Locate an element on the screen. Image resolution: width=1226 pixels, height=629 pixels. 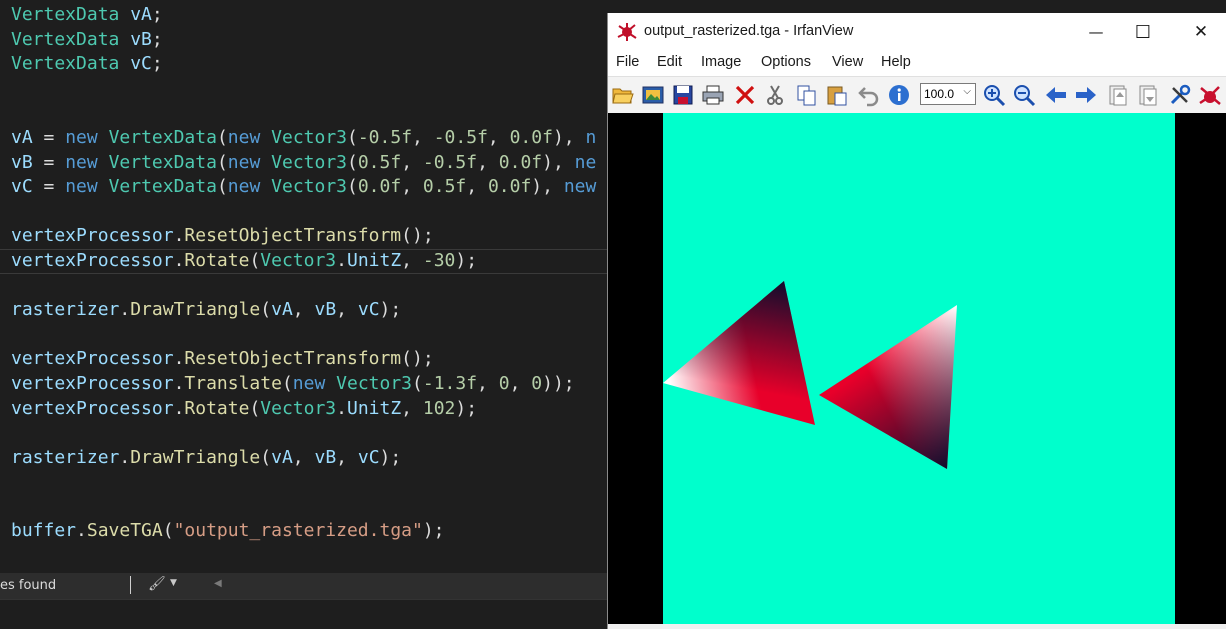
title-bar: output_rasterized.tga - IrfanView — ☐ ✕ is located at coordinates (917, 32).